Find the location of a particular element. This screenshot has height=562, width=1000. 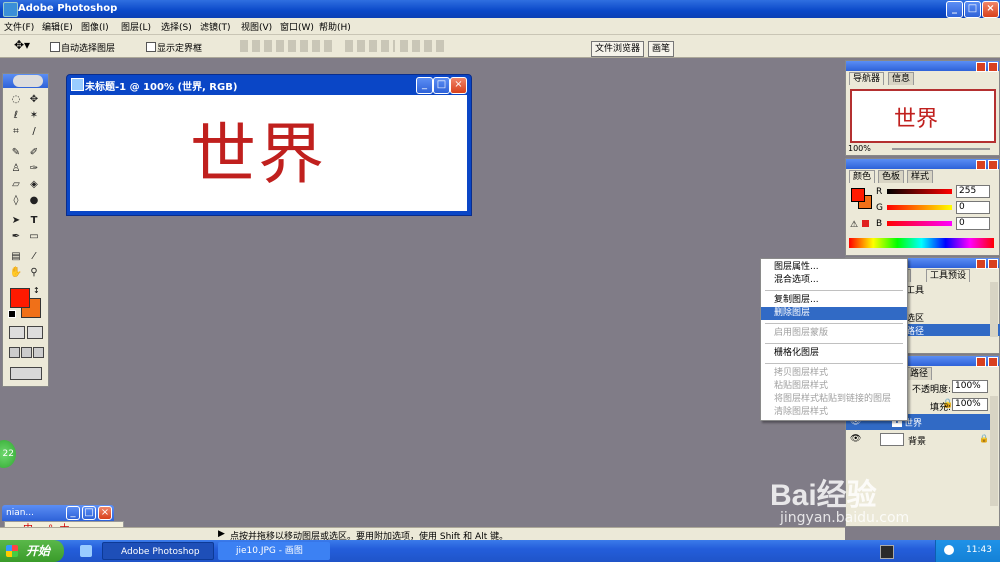

blur-tool-icon: ◊ is located at coordinates (16, 200).